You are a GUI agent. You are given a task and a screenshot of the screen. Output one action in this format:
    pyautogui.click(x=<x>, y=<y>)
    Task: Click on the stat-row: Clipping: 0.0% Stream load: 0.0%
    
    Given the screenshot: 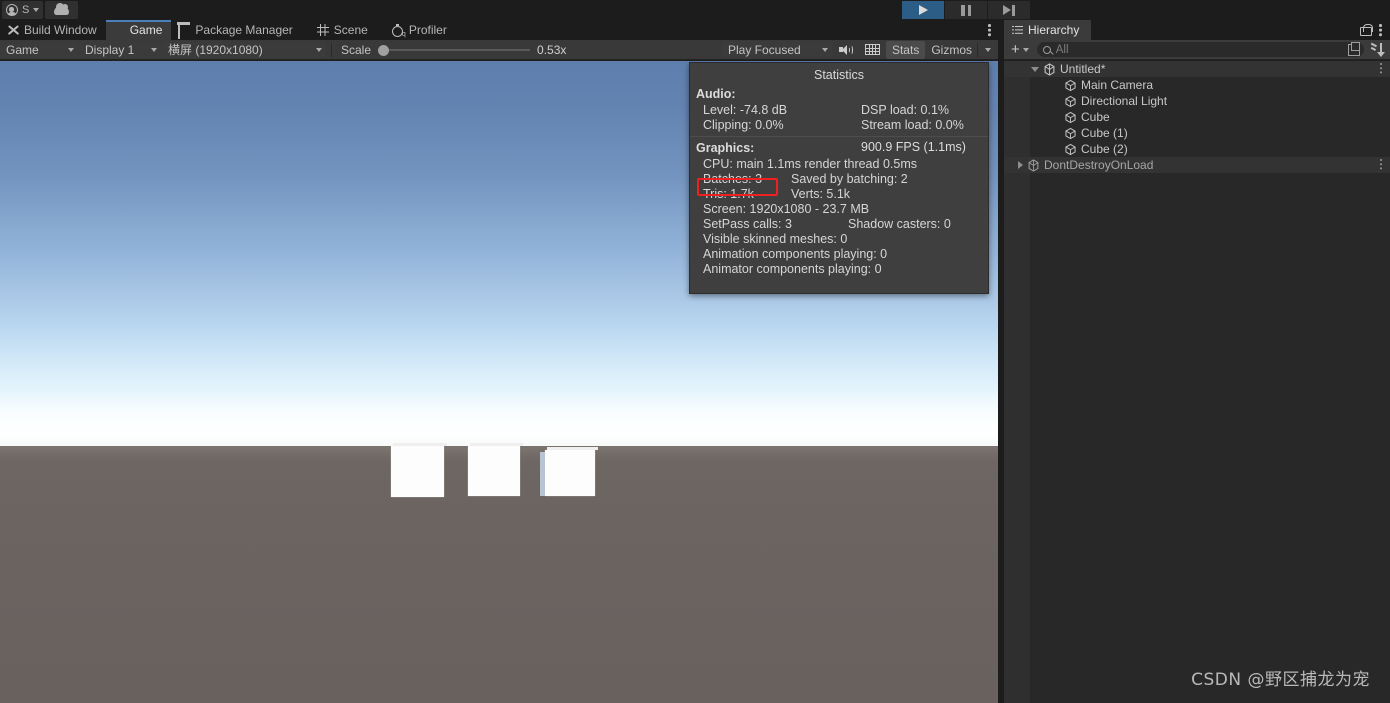 What is the action you would take?
    pyautogui.click(x=839, y=125)
    